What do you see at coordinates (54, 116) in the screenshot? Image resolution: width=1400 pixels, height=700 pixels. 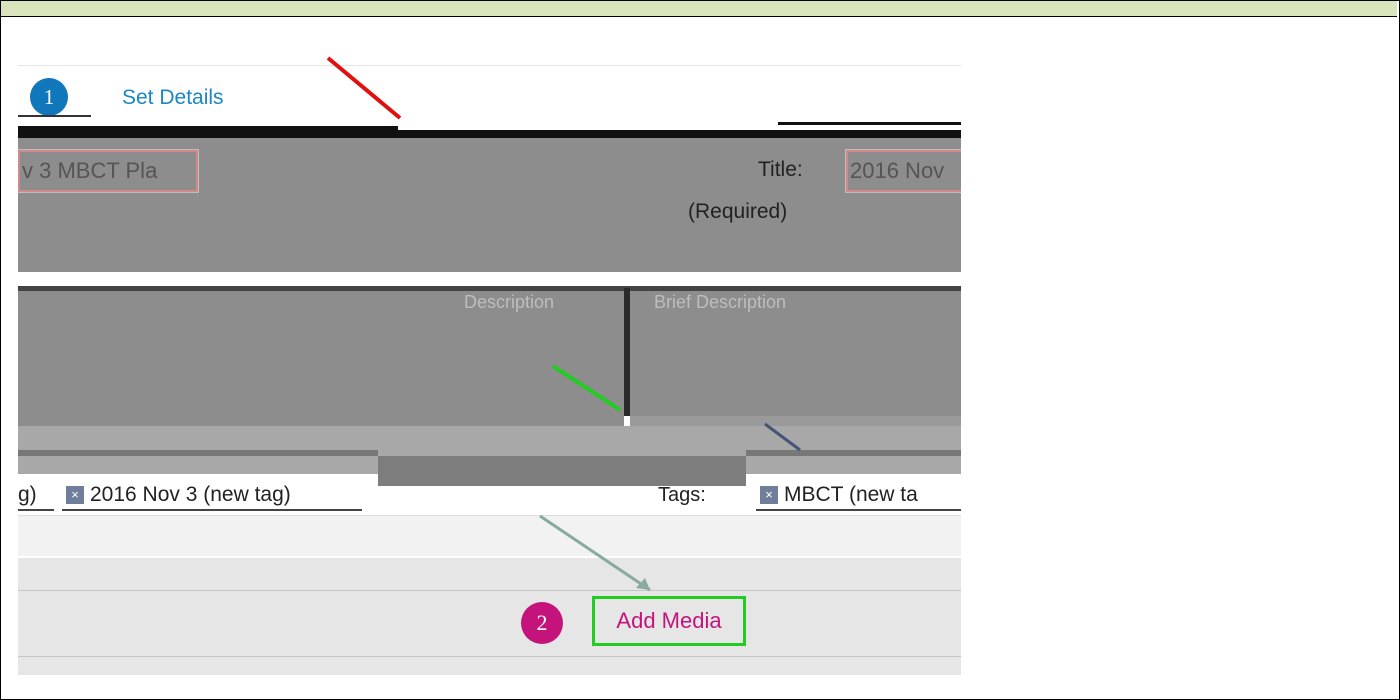 I see `active-step-underline` at bounding box center [54, 116].